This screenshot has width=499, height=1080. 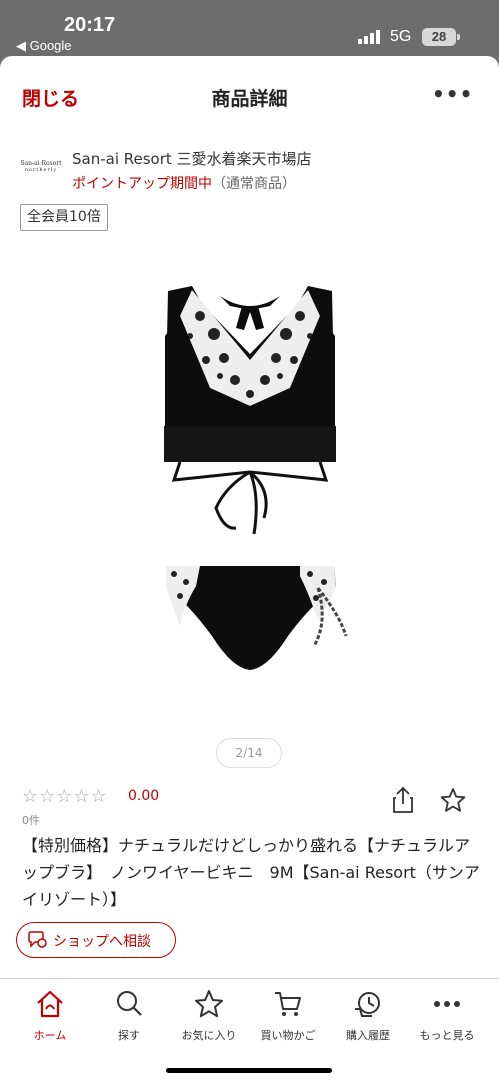 I want to click on rating-score: 0.00, so click(x=144, y=796).